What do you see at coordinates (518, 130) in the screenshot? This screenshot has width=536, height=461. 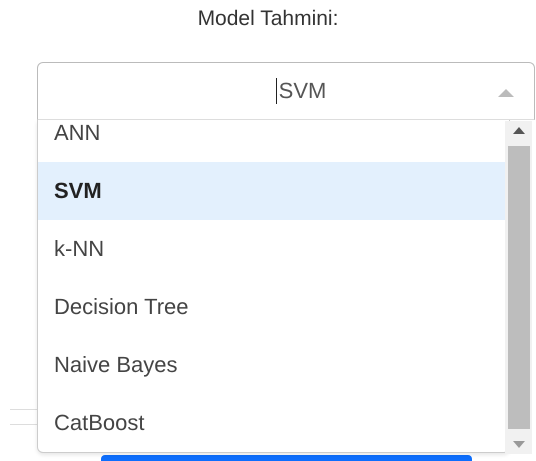 I see `scroll-up-icon` at bounding box center [518, 130].